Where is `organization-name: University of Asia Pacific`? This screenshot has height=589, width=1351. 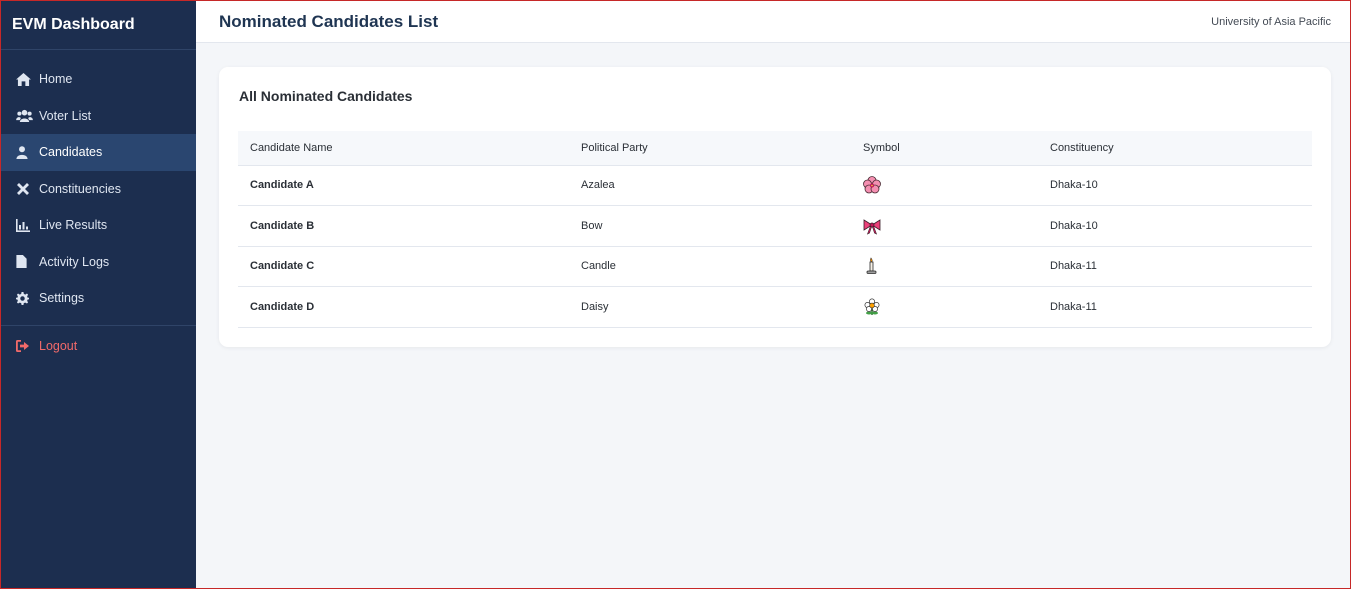
organization-name: University of Asia Pacific is located at coordinates (1271, 21).